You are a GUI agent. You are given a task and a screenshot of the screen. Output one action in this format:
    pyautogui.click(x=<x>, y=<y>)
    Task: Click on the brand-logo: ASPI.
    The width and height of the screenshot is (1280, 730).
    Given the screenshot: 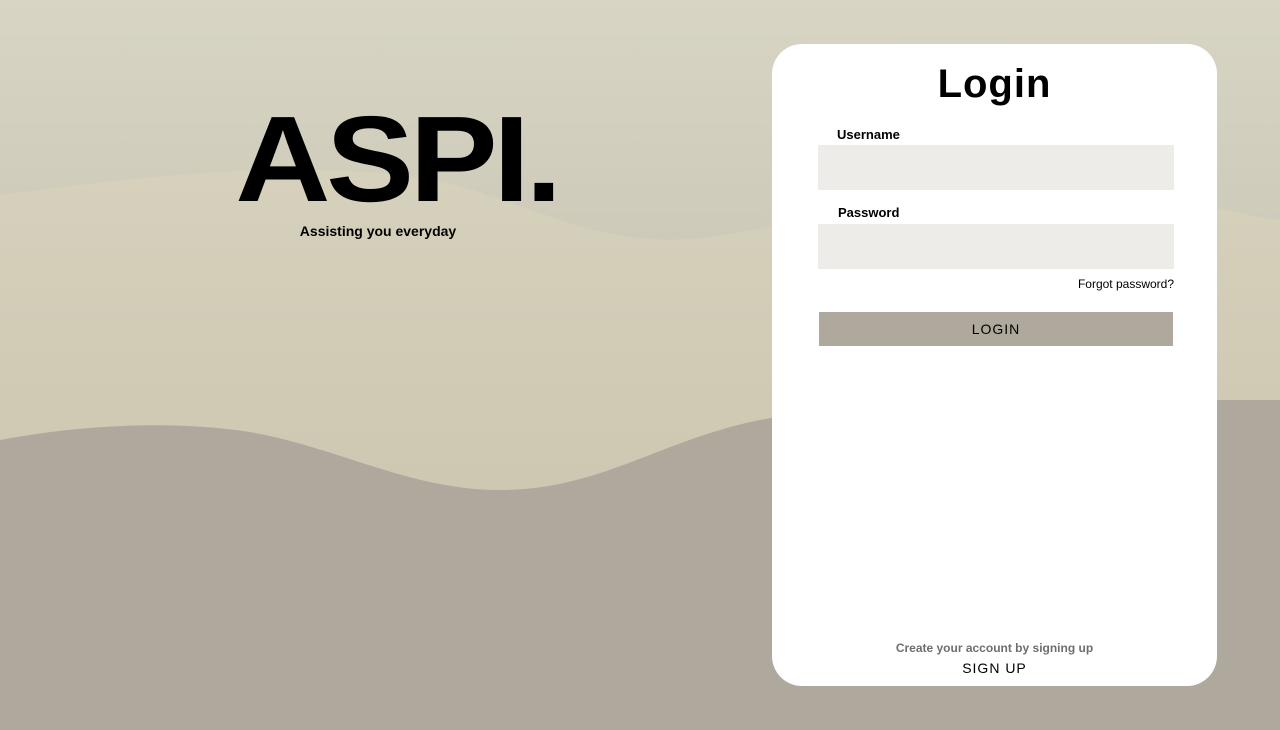 What is the action you would take?
    pyautogui.click(x=398, y=159)
    